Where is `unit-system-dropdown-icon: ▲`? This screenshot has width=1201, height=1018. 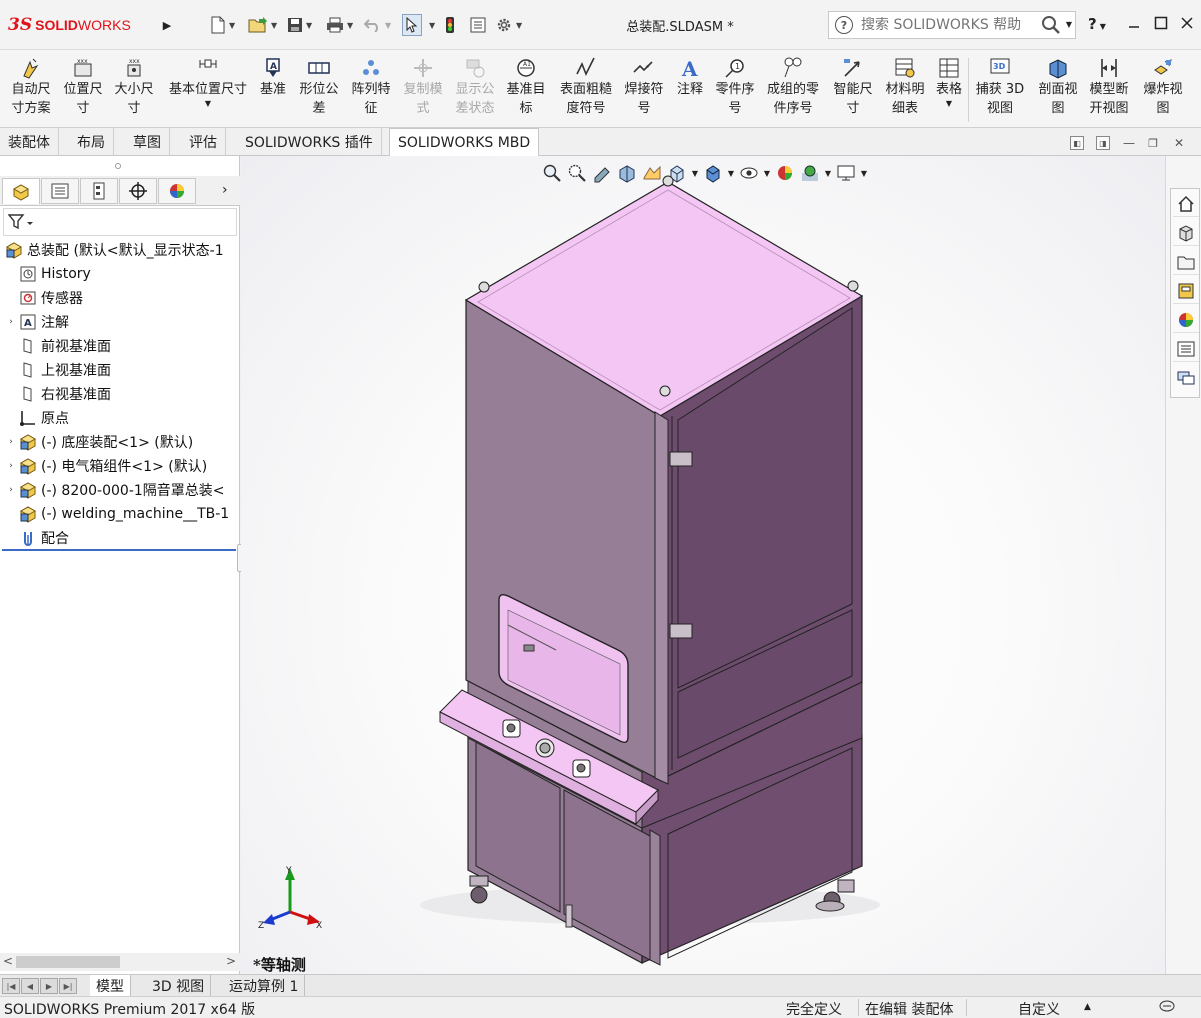
unit-system-dropdown-icon: ▲ is located at coordinates (1087, 1007).